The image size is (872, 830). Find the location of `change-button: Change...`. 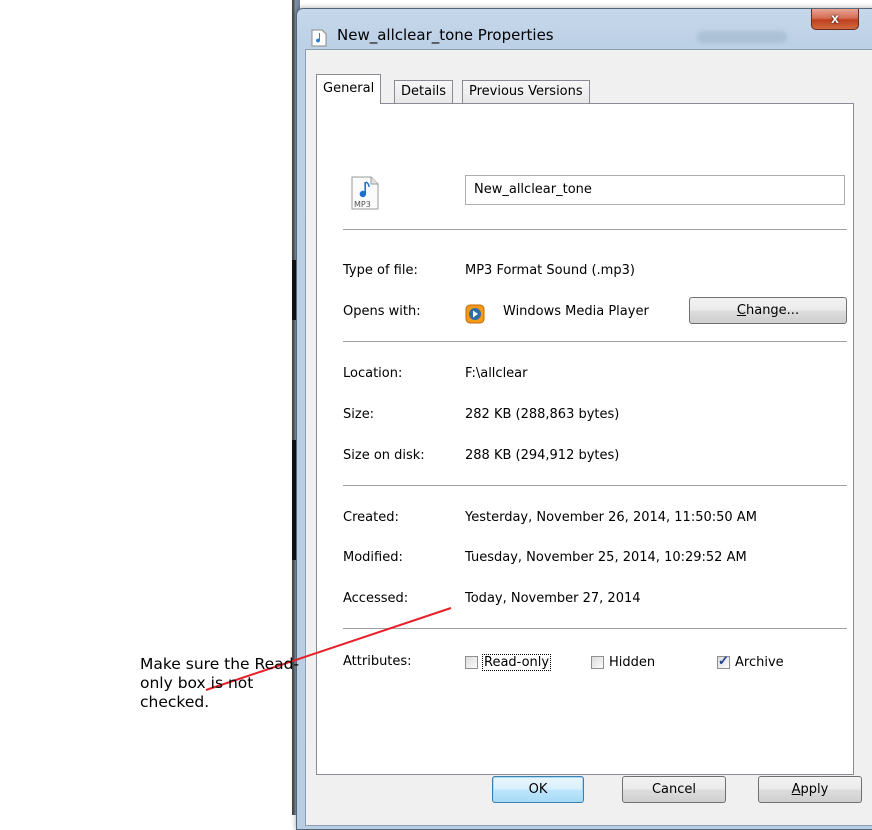

change-button: Change... is located at coordinates (768, 310).